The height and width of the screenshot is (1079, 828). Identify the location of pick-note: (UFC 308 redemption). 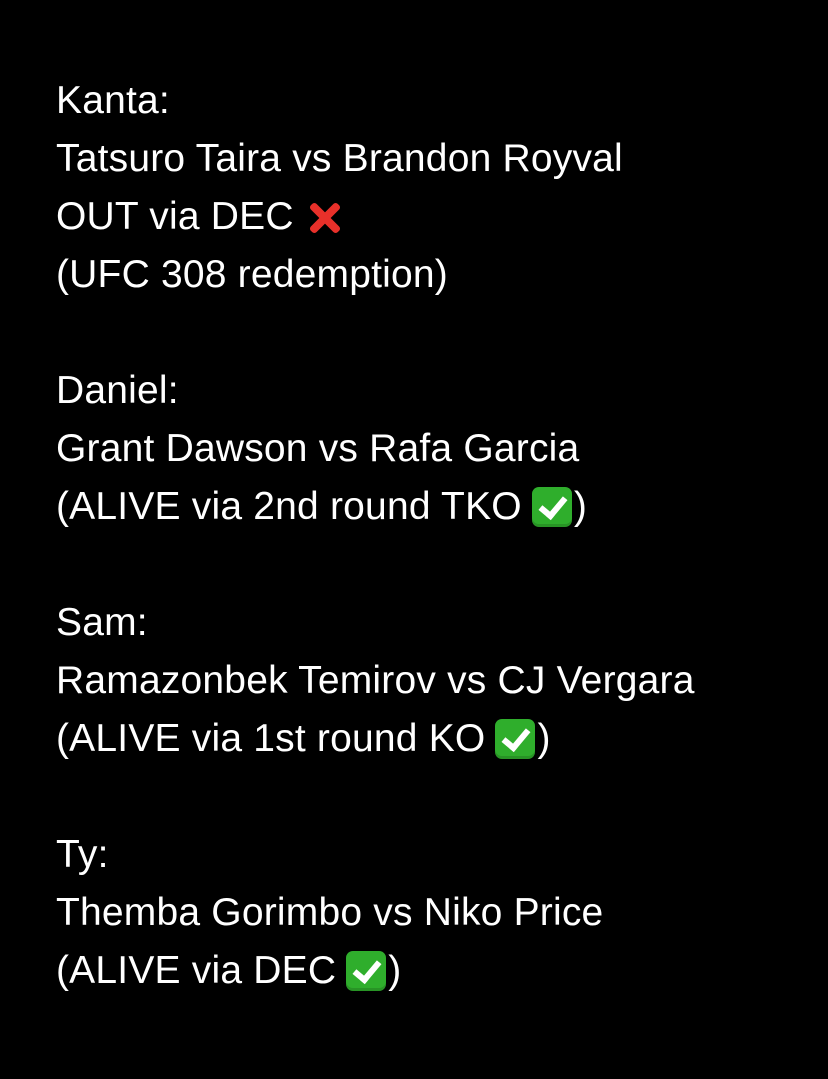
(252, 274).